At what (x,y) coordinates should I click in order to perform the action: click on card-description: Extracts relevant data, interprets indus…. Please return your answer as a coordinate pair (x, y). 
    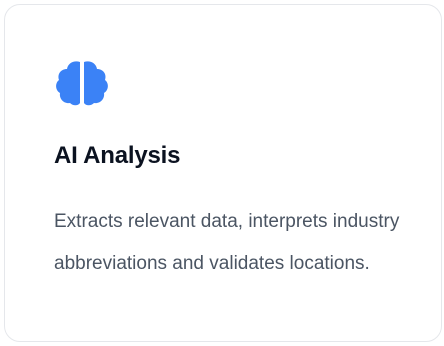
    Looking at the image, I should click on (227, 242).